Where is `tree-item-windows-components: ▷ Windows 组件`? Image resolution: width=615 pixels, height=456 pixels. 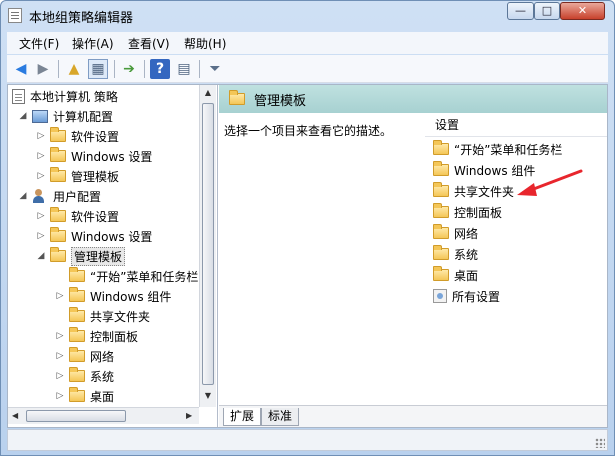 tree-item-windows-components: ▷ Windows 组件 is located at coordinates (112, 296).